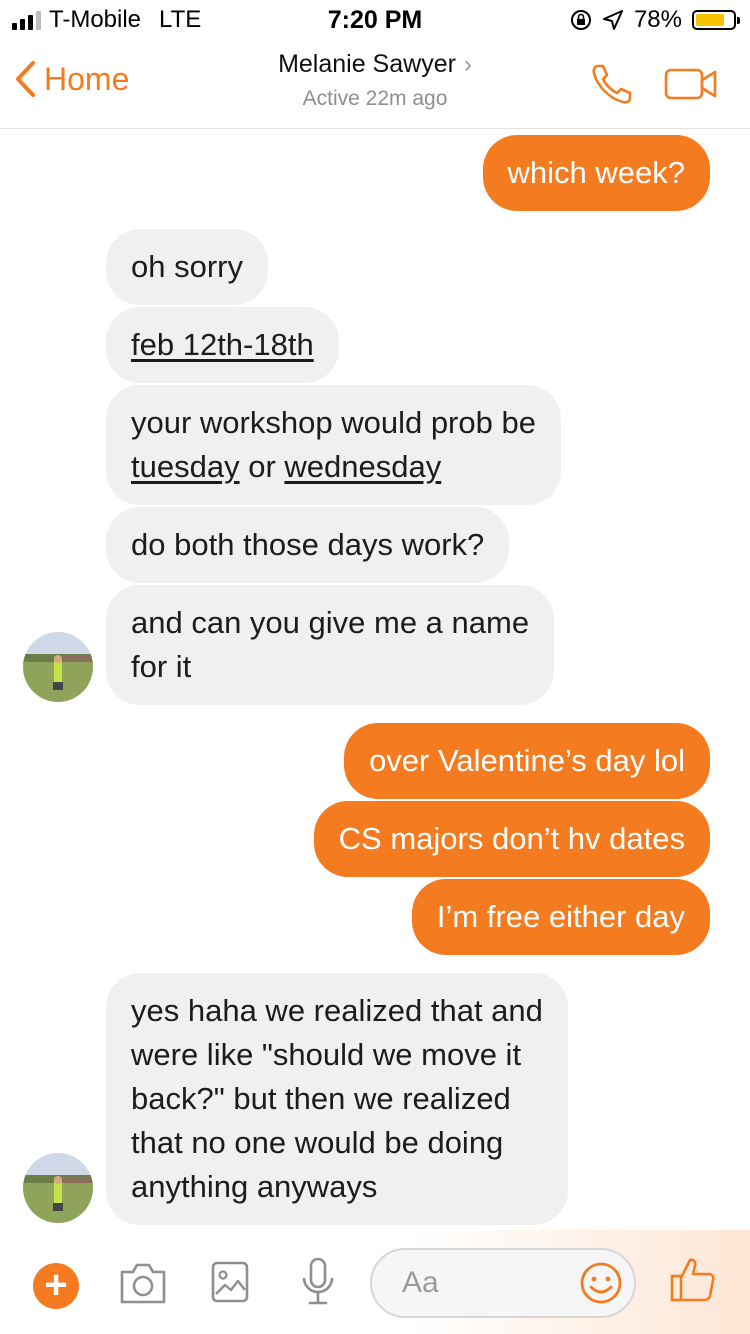 The width and height of the screenshot is (750, 1334). I want to click on message-line: back?" but then we realized, so click(321, 1098).